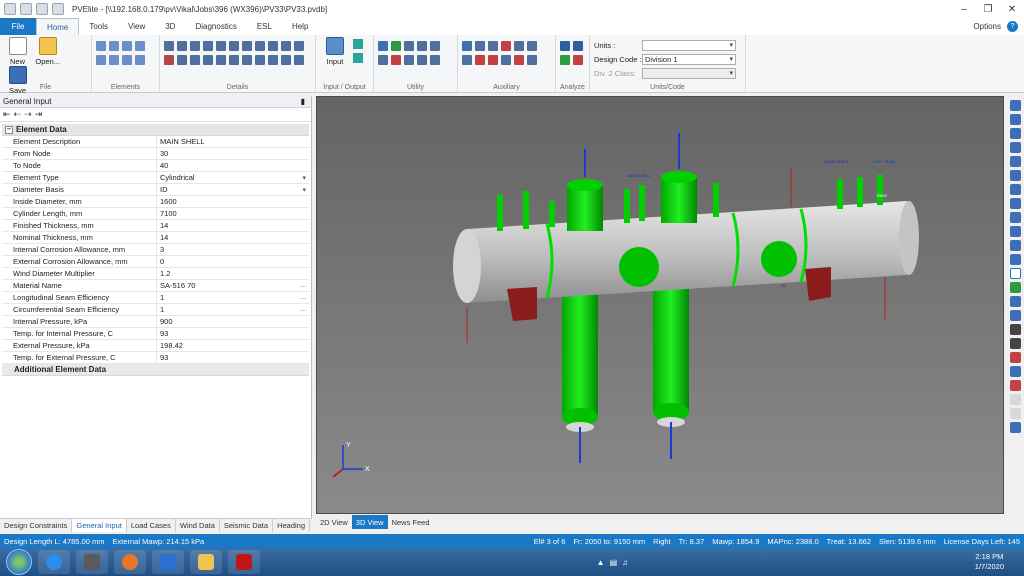 Image resolution: width=1024 pixels, height=576 pixels. I want to click on saddle-icon, so click(169, 60).